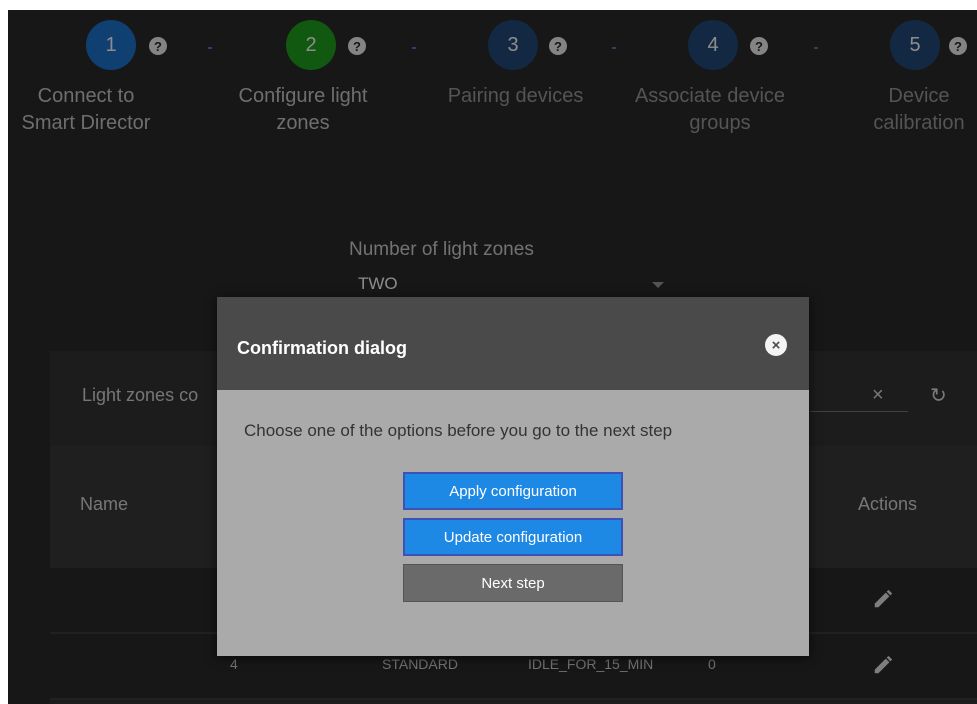 The width and height of the screenshot is (977, 704). I want to click on close-icon: ×, so click(776, 345).